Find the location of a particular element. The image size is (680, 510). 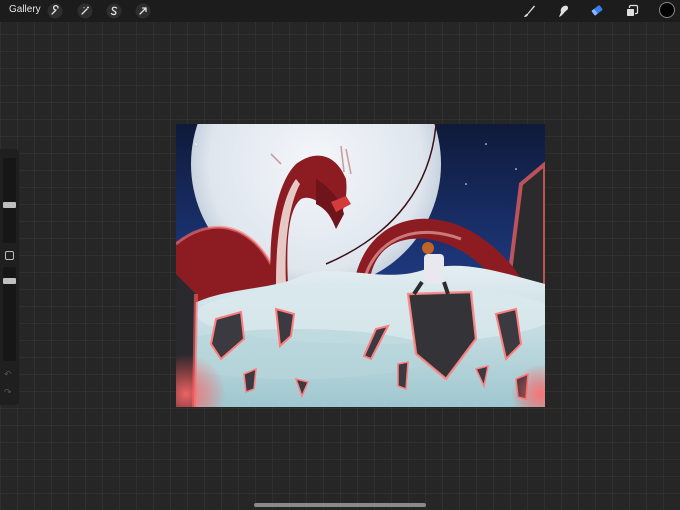

eraser-icon is located at coordinates (597, 11).